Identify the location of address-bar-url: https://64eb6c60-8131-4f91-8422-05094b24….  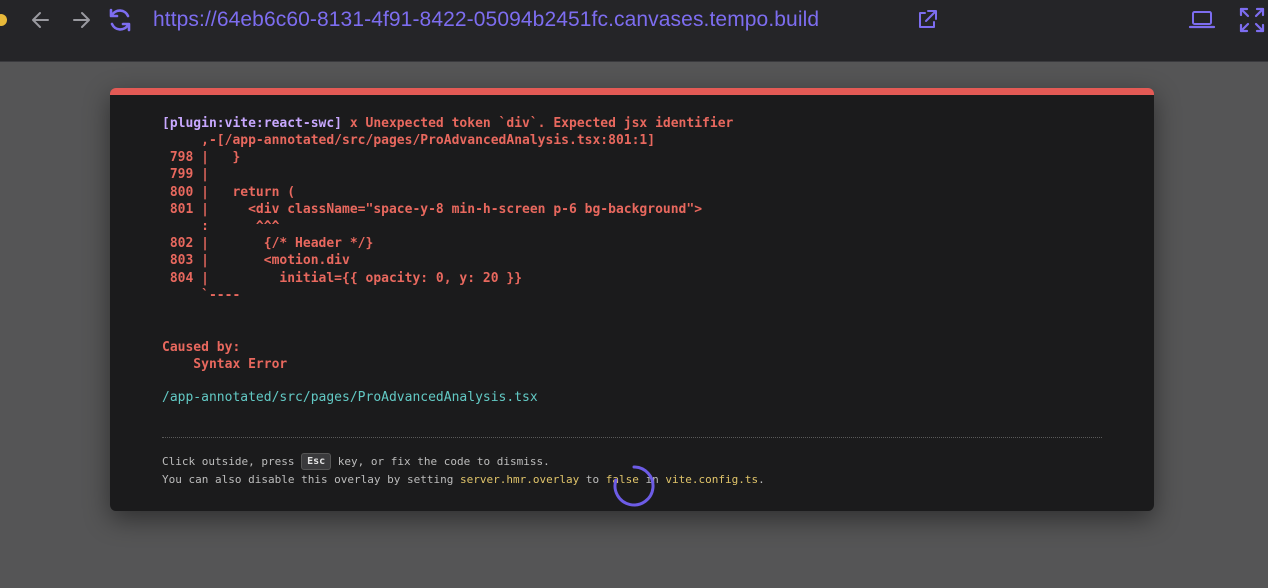
(486, 20).